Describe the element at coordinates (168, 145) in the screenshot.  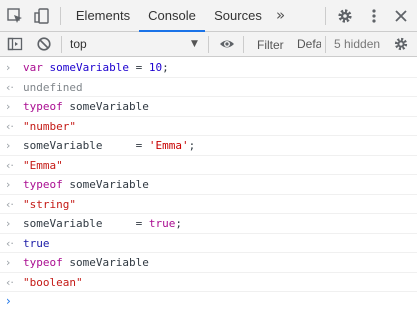
I see `code-token: 'Emma'` at that location.